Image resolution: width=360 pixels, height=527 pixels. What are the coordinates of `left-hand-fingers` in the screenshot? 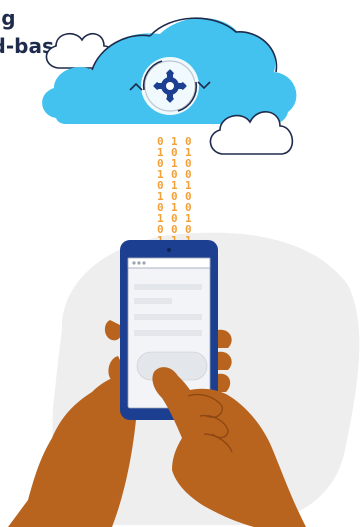 It's located at (225, 360).